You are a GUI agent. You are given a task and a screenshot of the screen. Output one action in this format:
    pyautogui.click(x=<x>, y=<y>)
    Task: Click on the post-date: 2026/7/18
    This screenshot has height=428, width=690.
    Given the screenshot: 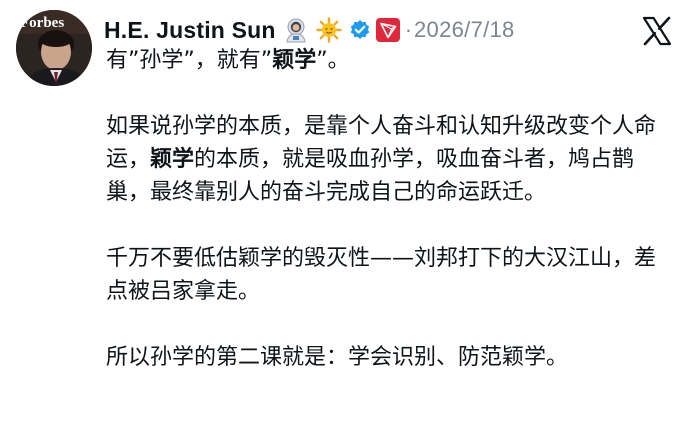 What is the action you would take?
    pyautogui.click(x=464, y=30)
    